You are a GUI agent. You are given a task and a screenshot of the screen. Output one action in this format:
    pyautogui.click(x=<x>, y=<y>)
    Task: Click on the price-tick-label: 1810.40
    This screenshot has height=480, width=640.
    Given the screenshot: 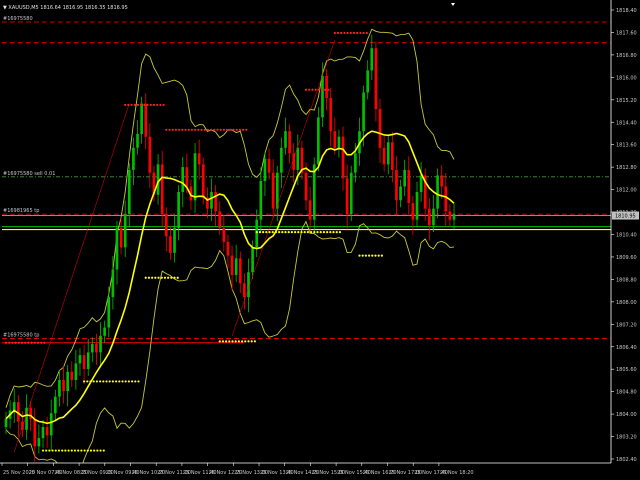 What is the action you would take?
    pyautogui.click(x=626, y=236)
    